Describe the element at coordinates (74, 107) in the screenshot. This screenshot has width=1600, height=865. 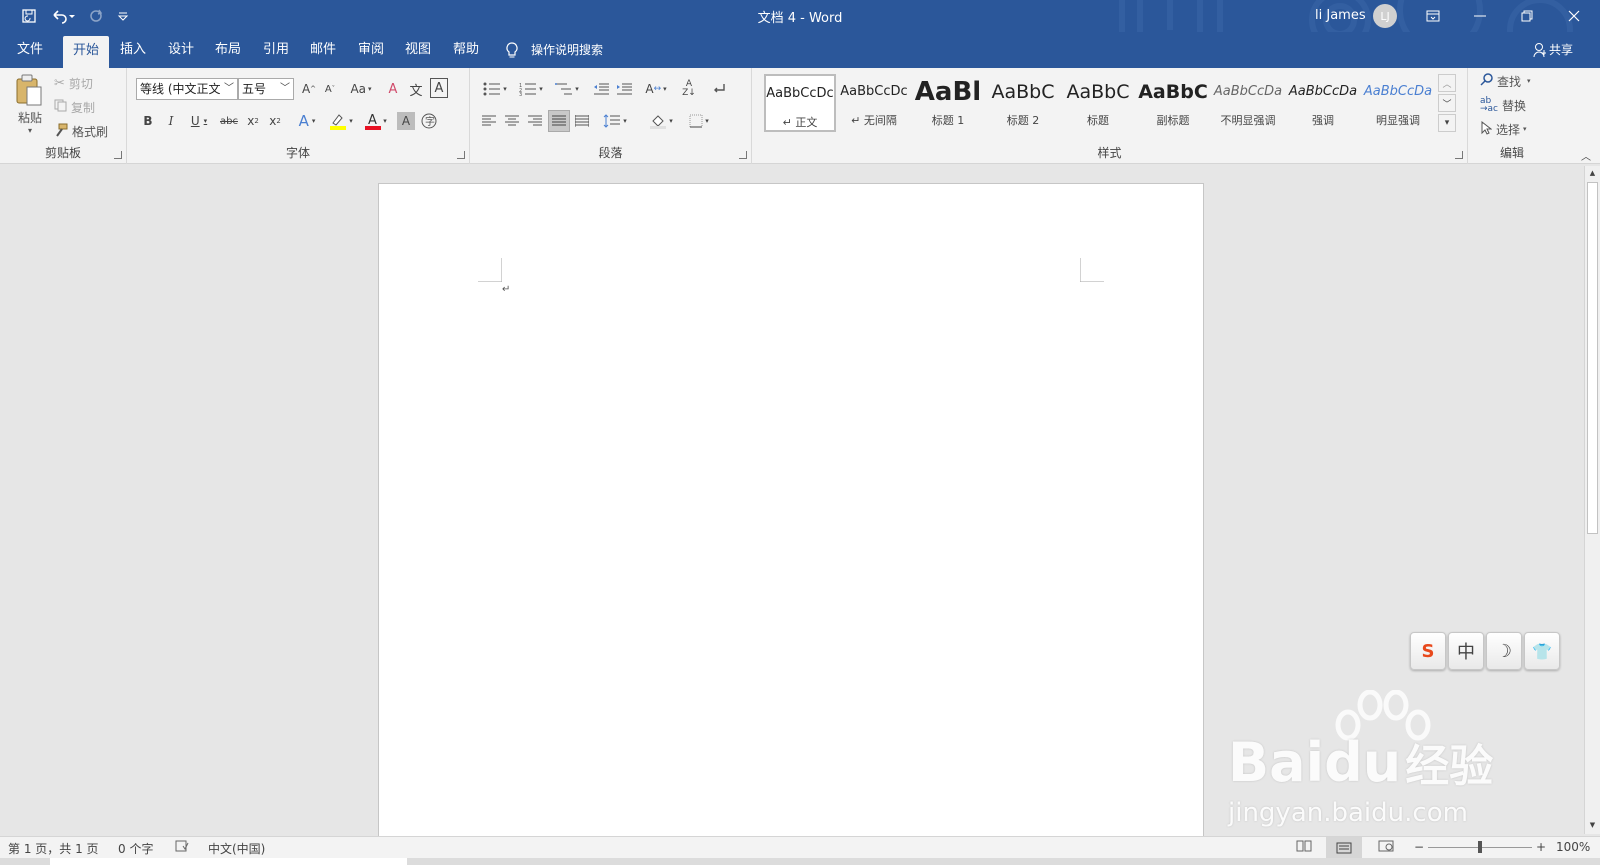
I see `copy-button: 复制` at that location.